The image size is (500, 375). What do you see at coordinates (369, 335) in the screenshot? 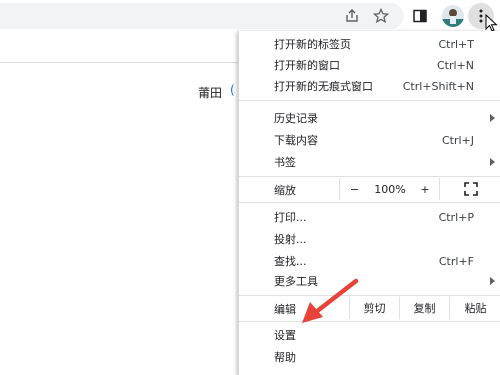
I see `menu-item-settings: 设置` at bounding box center [369, 335].